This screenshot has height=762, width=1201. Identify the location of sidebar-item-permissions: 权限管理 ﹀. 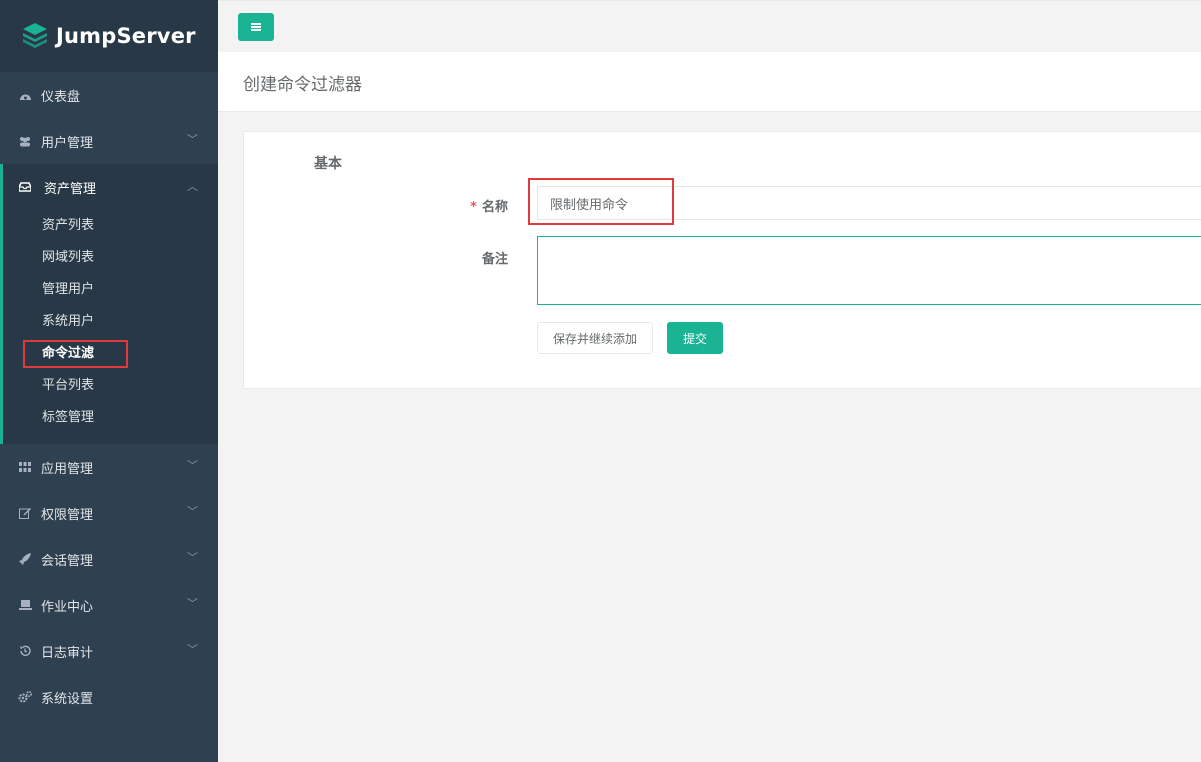
(109, 513).